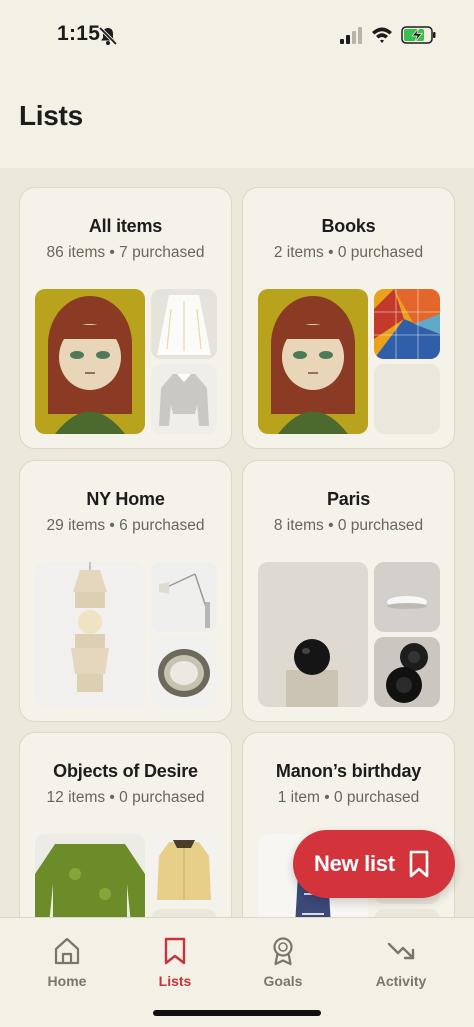 This screenshot has width=474, height=1027. I want to click on list-title: Paris, so click(348, 499).